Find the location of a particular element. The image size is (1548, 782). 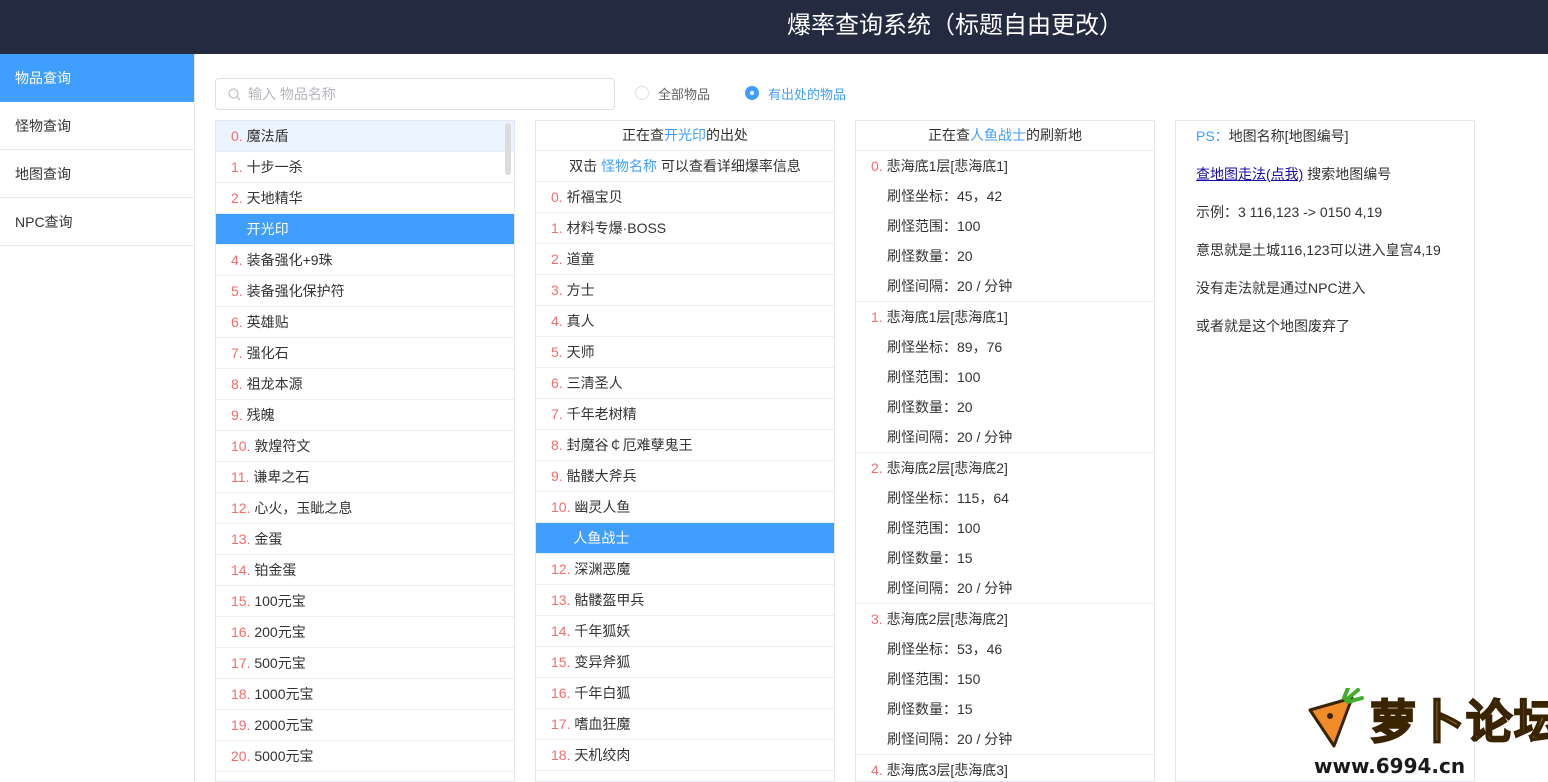

list-item: 0. 祈福宝贝 is located at coordinates (685, 197).